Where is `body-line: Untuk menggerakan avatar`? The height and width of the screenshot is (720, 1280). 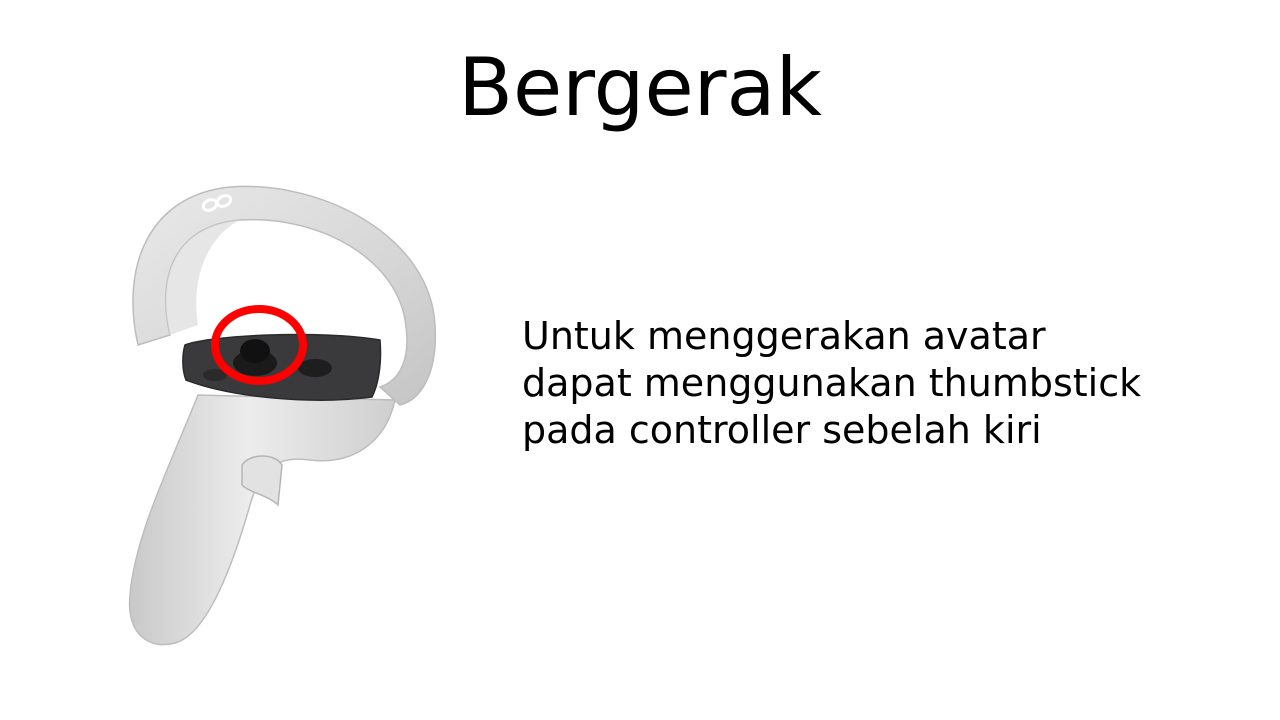
body-line: Untuk menggerakan avatar is located at coordinates (784, 336).